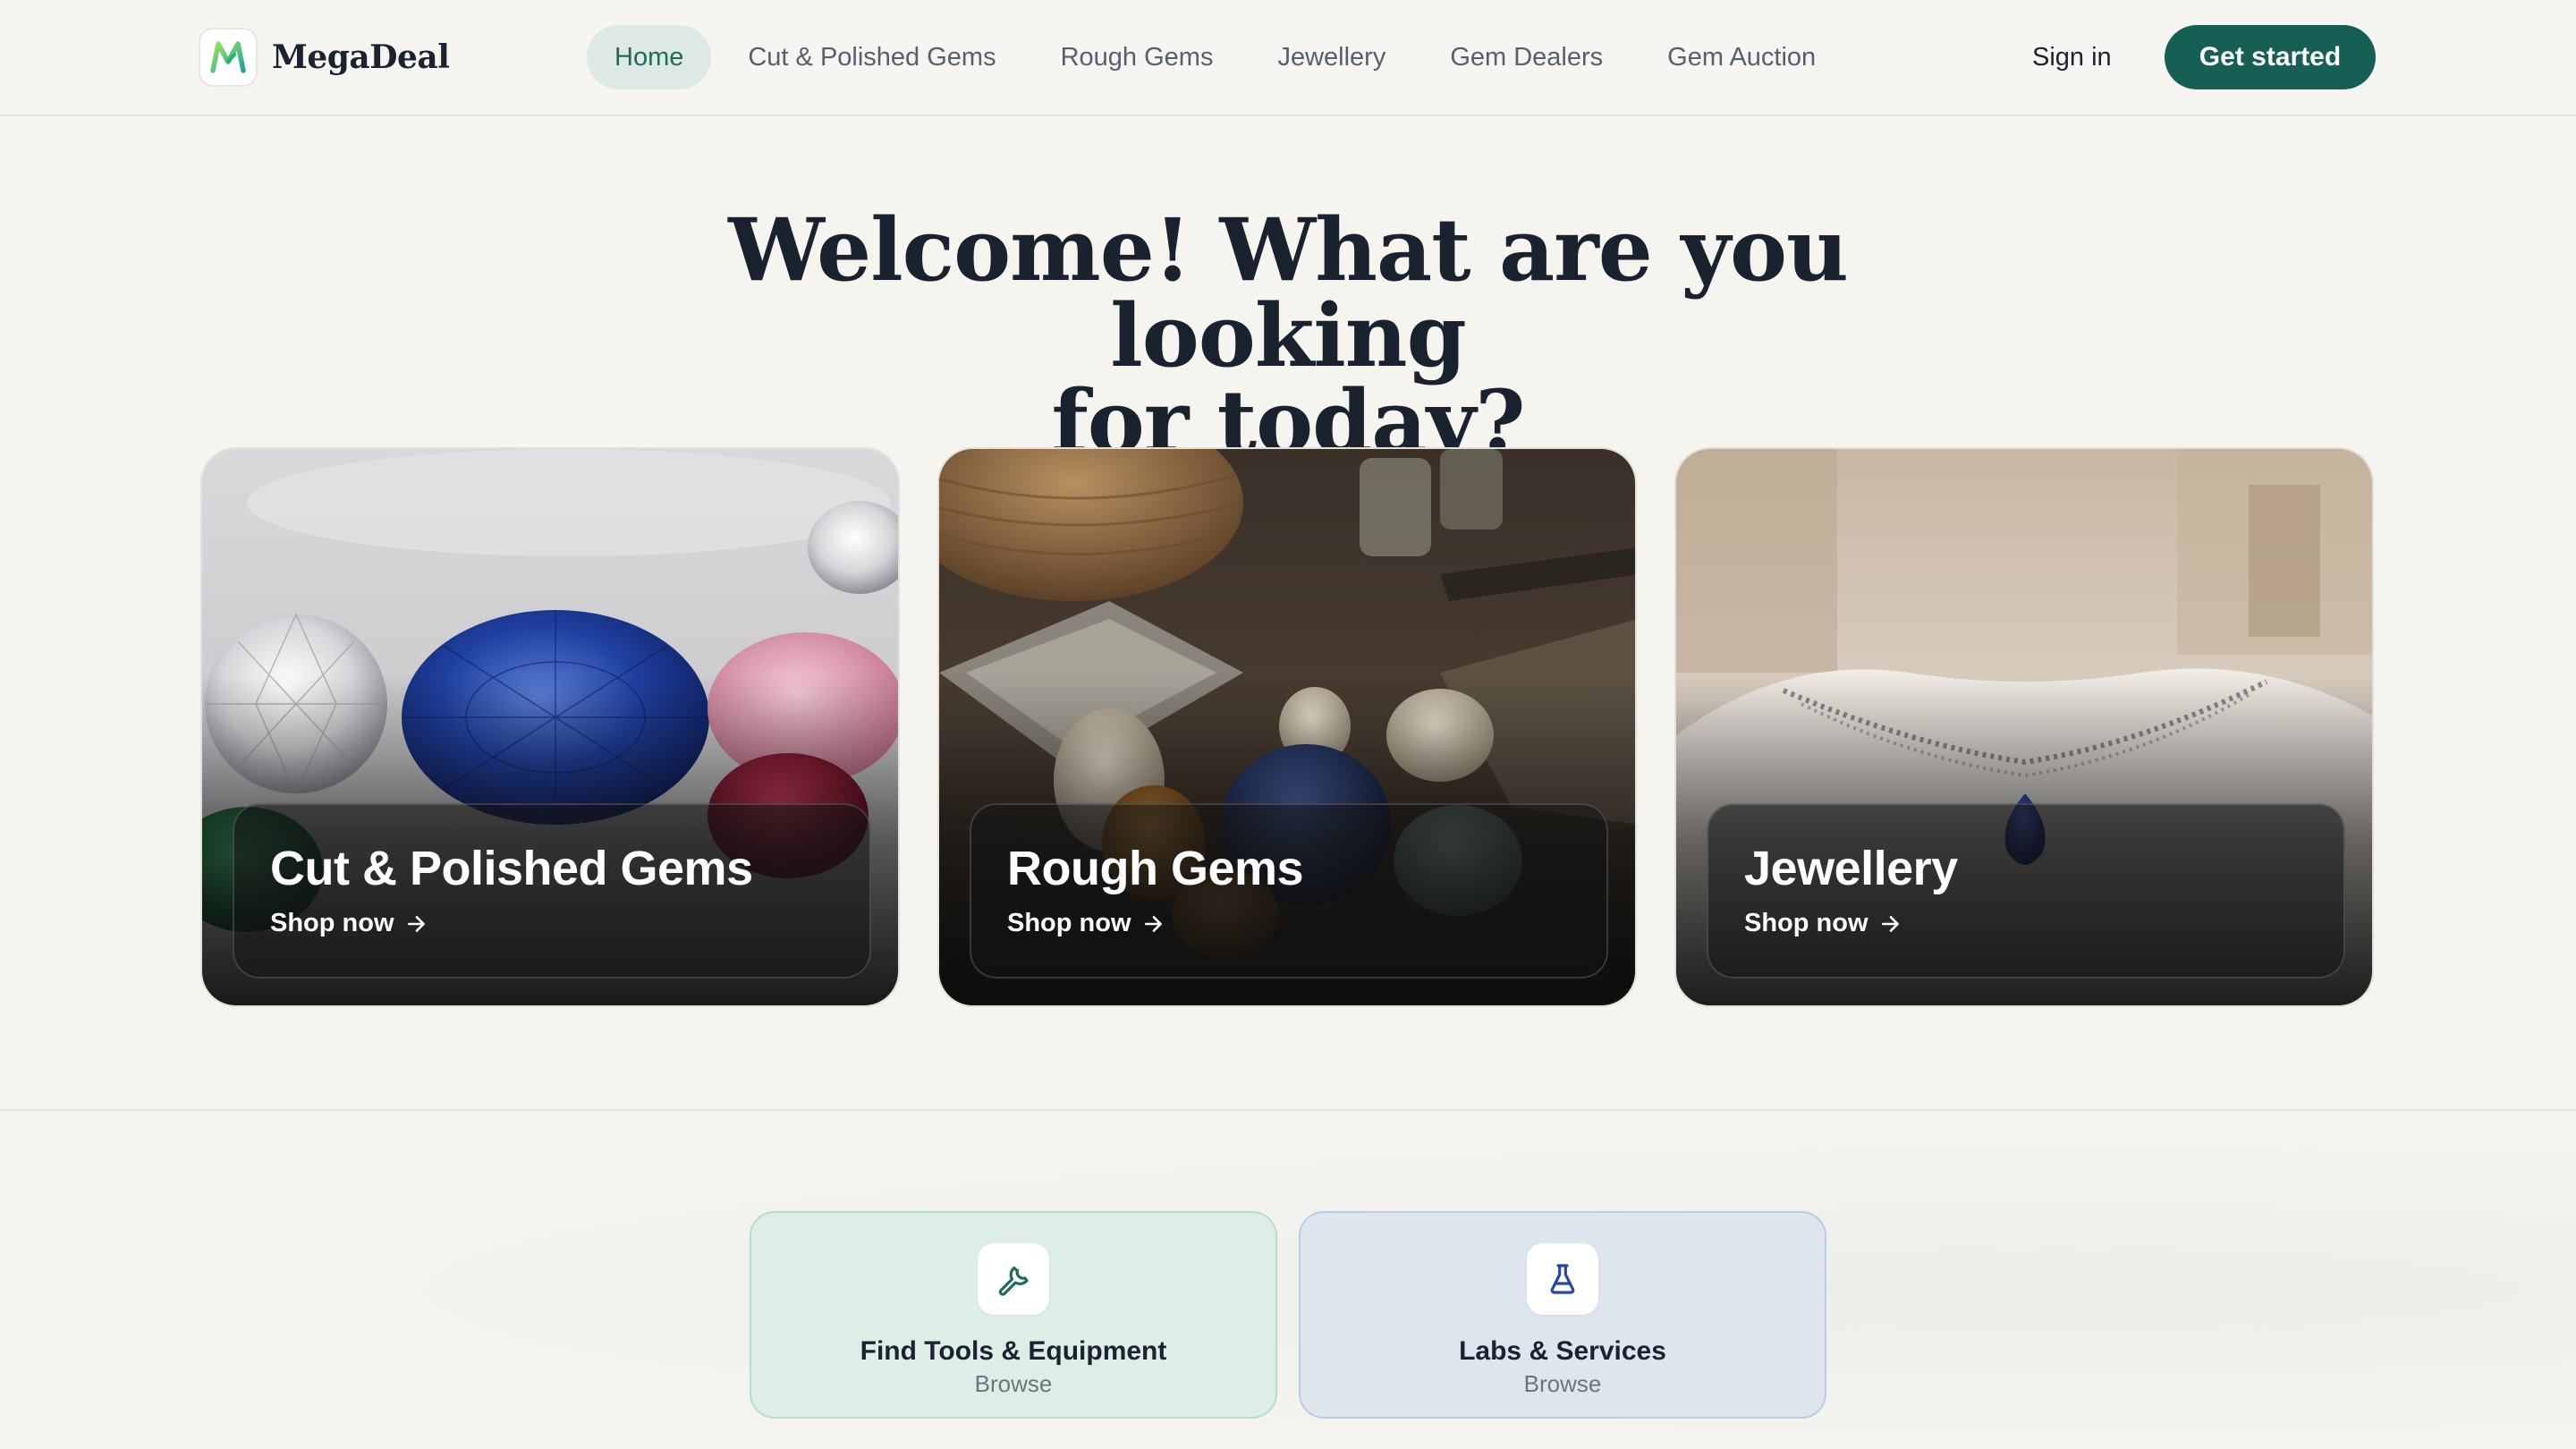 The height and width of the screenshot is (1449, 2576). What do you see at coordinates (2270, 57) in the screenshot?
I see `get-started-button: Get started` at bounding box center [2270, 57].